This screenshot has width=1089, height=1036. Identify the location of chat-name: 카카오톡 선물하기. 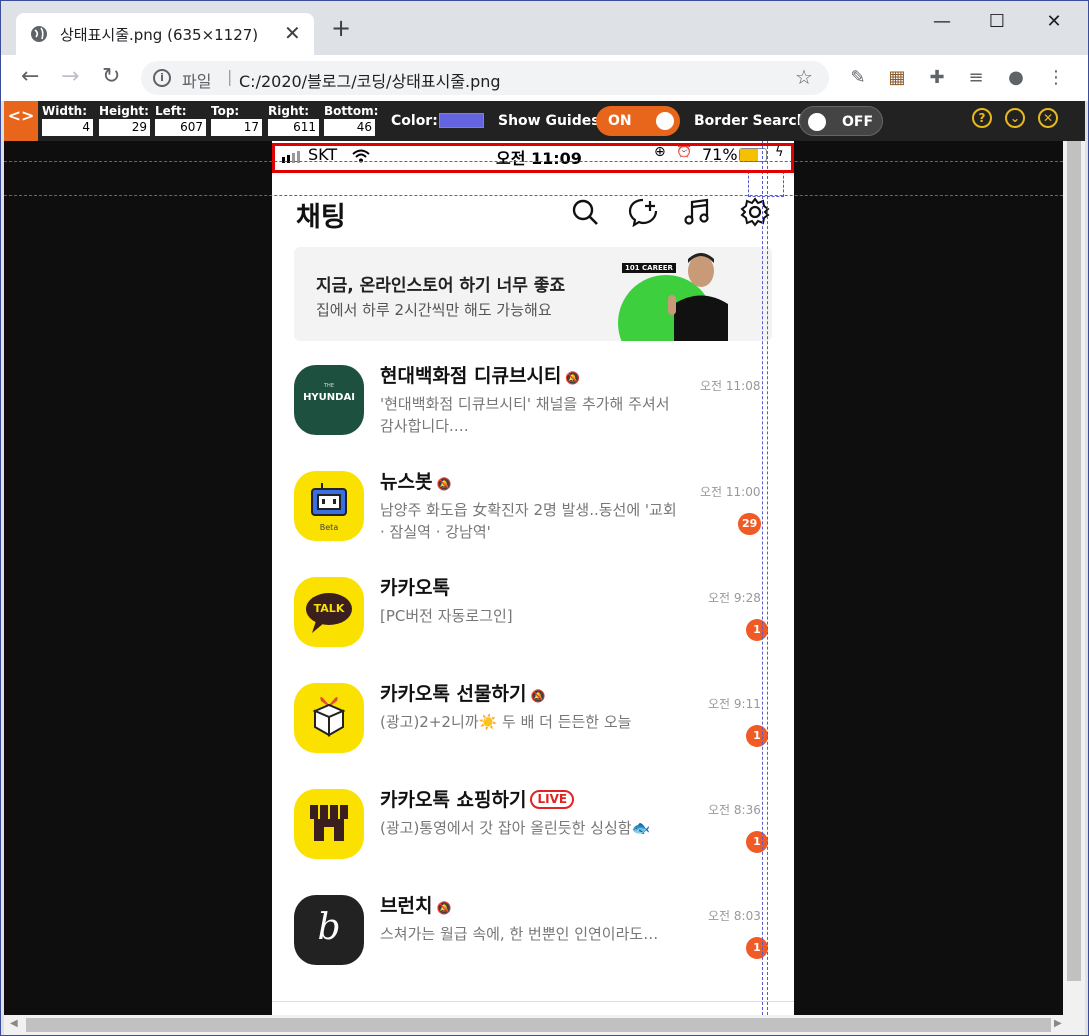
(453, 694).